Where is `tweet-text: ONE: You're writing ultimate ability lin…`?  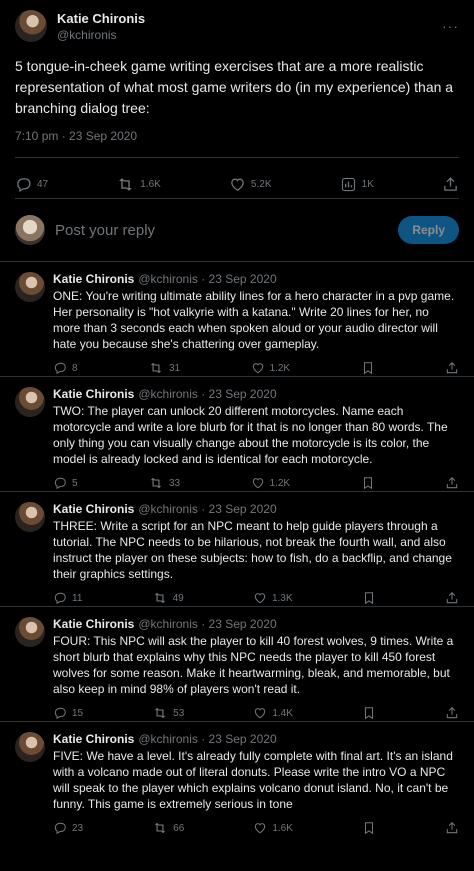
tweet-text: ONE: You're writing ultimate ability lin… is located at coordinates (254, 320).